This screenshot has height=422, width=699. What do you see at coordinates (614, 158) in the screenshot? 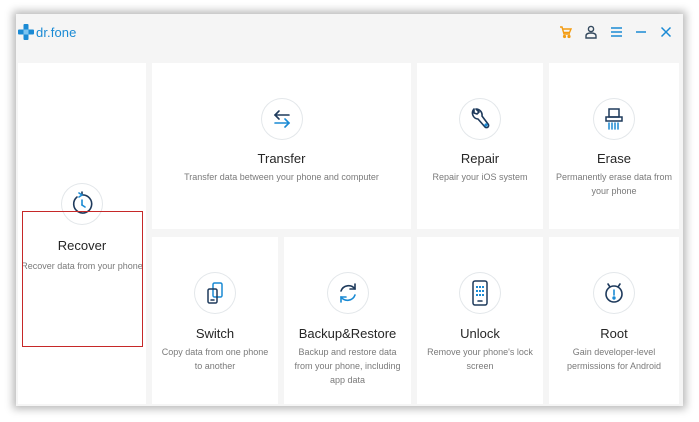
I see `card-erase-title: Erase` at bounding box center [614, 158].